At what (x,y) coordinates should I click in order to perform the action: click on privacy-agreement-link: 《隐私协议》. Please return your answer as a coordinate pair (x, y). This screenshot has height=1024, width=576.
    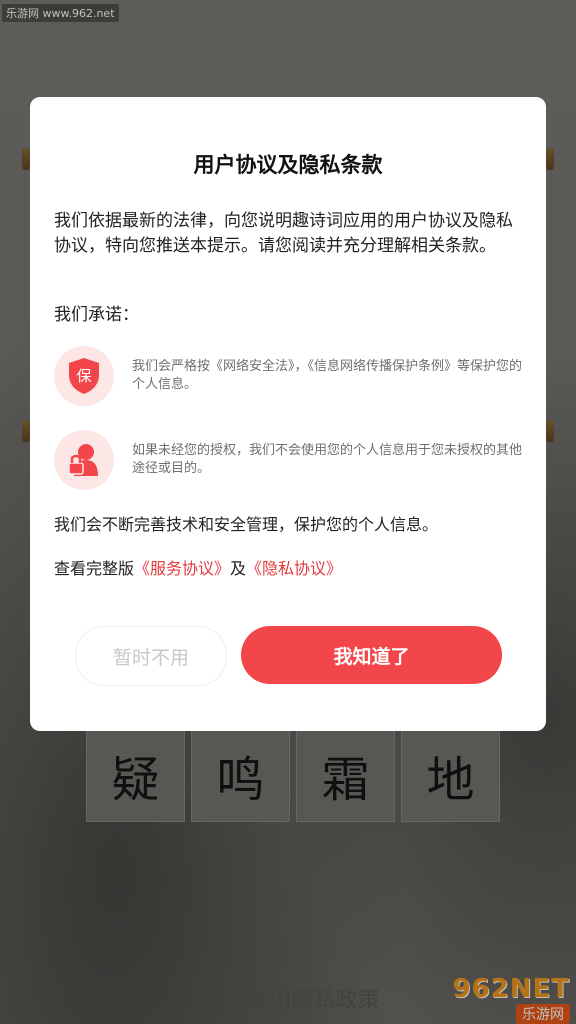
    Looking at the image, I should click on (294, 568).